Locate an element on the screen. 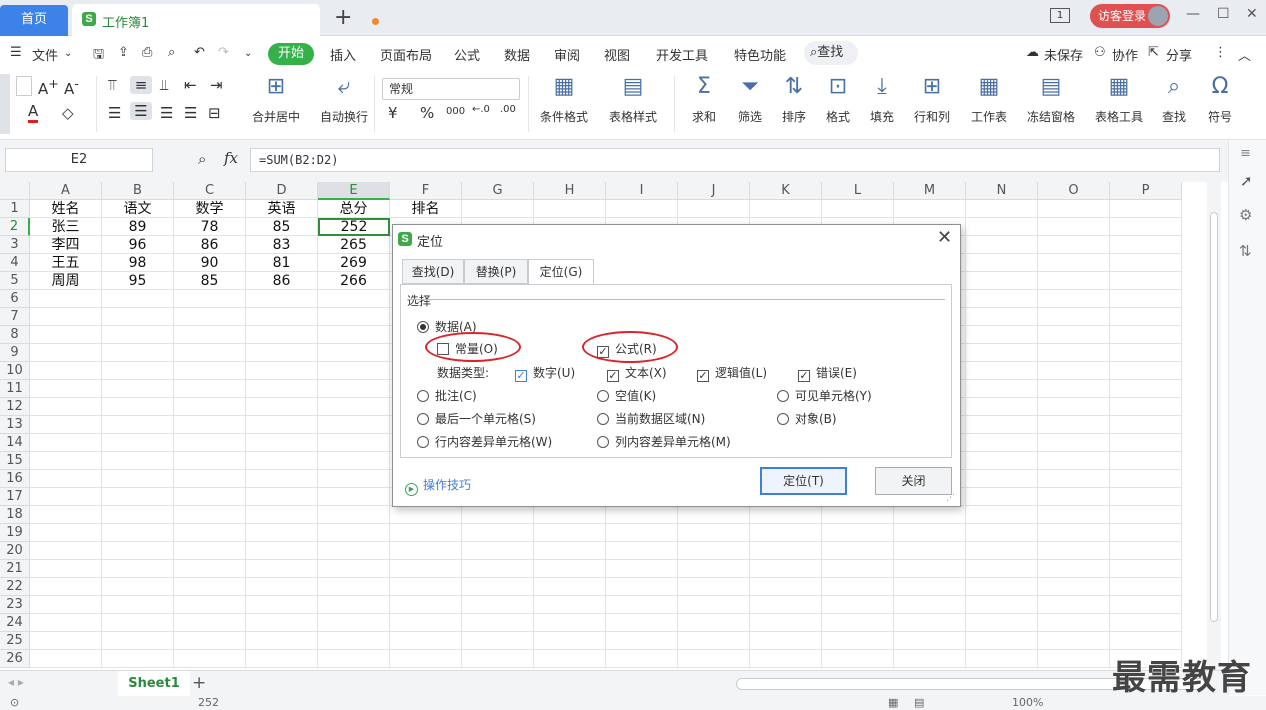  collapse-ribbon-icon: ︿ is located at coordinates (1244, 54).